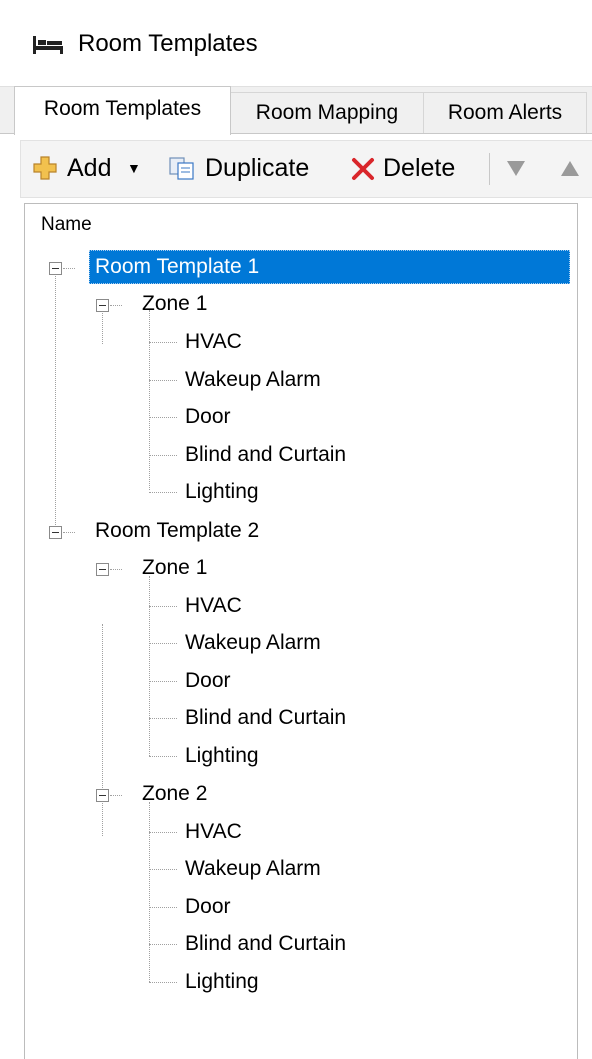  I want to click on tab-room-alerts: Room Alerts, so click(505, 112).